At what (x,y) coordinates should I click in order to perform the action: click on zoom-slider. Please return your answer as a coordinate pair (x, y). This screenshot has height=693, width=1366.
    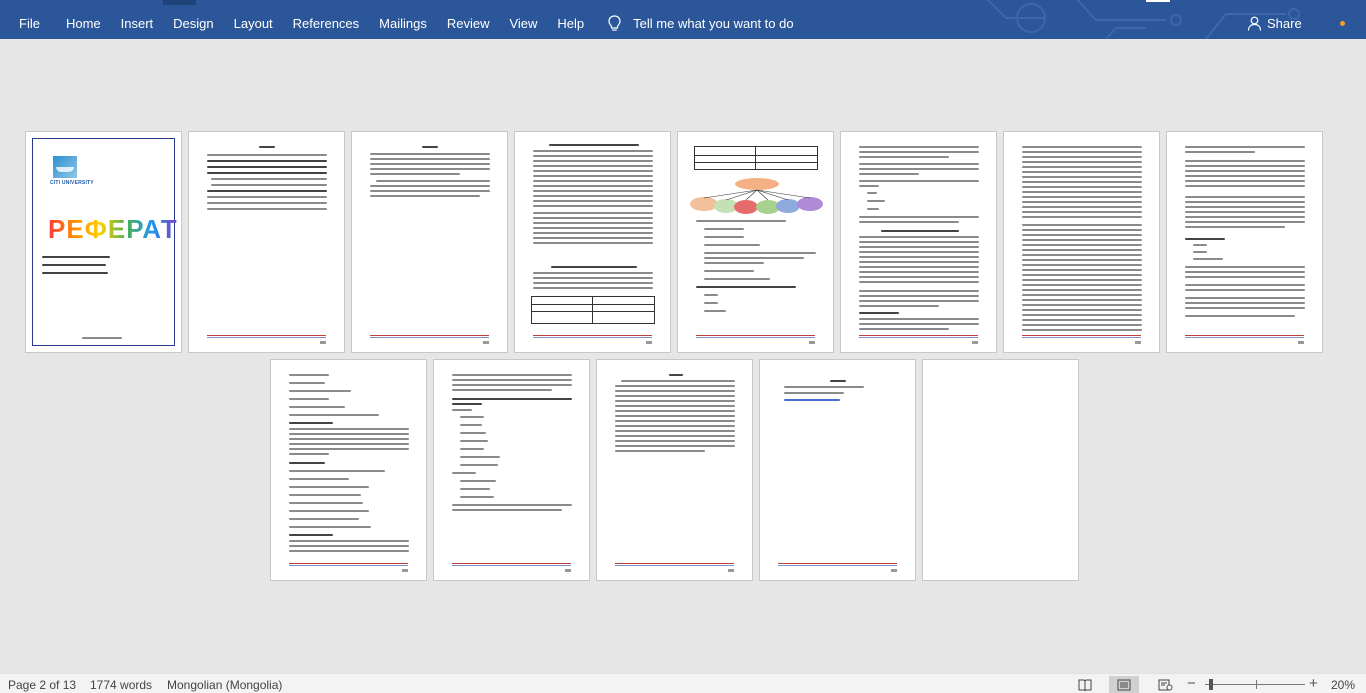
    Looking at the image, I should click on (1255, 684).